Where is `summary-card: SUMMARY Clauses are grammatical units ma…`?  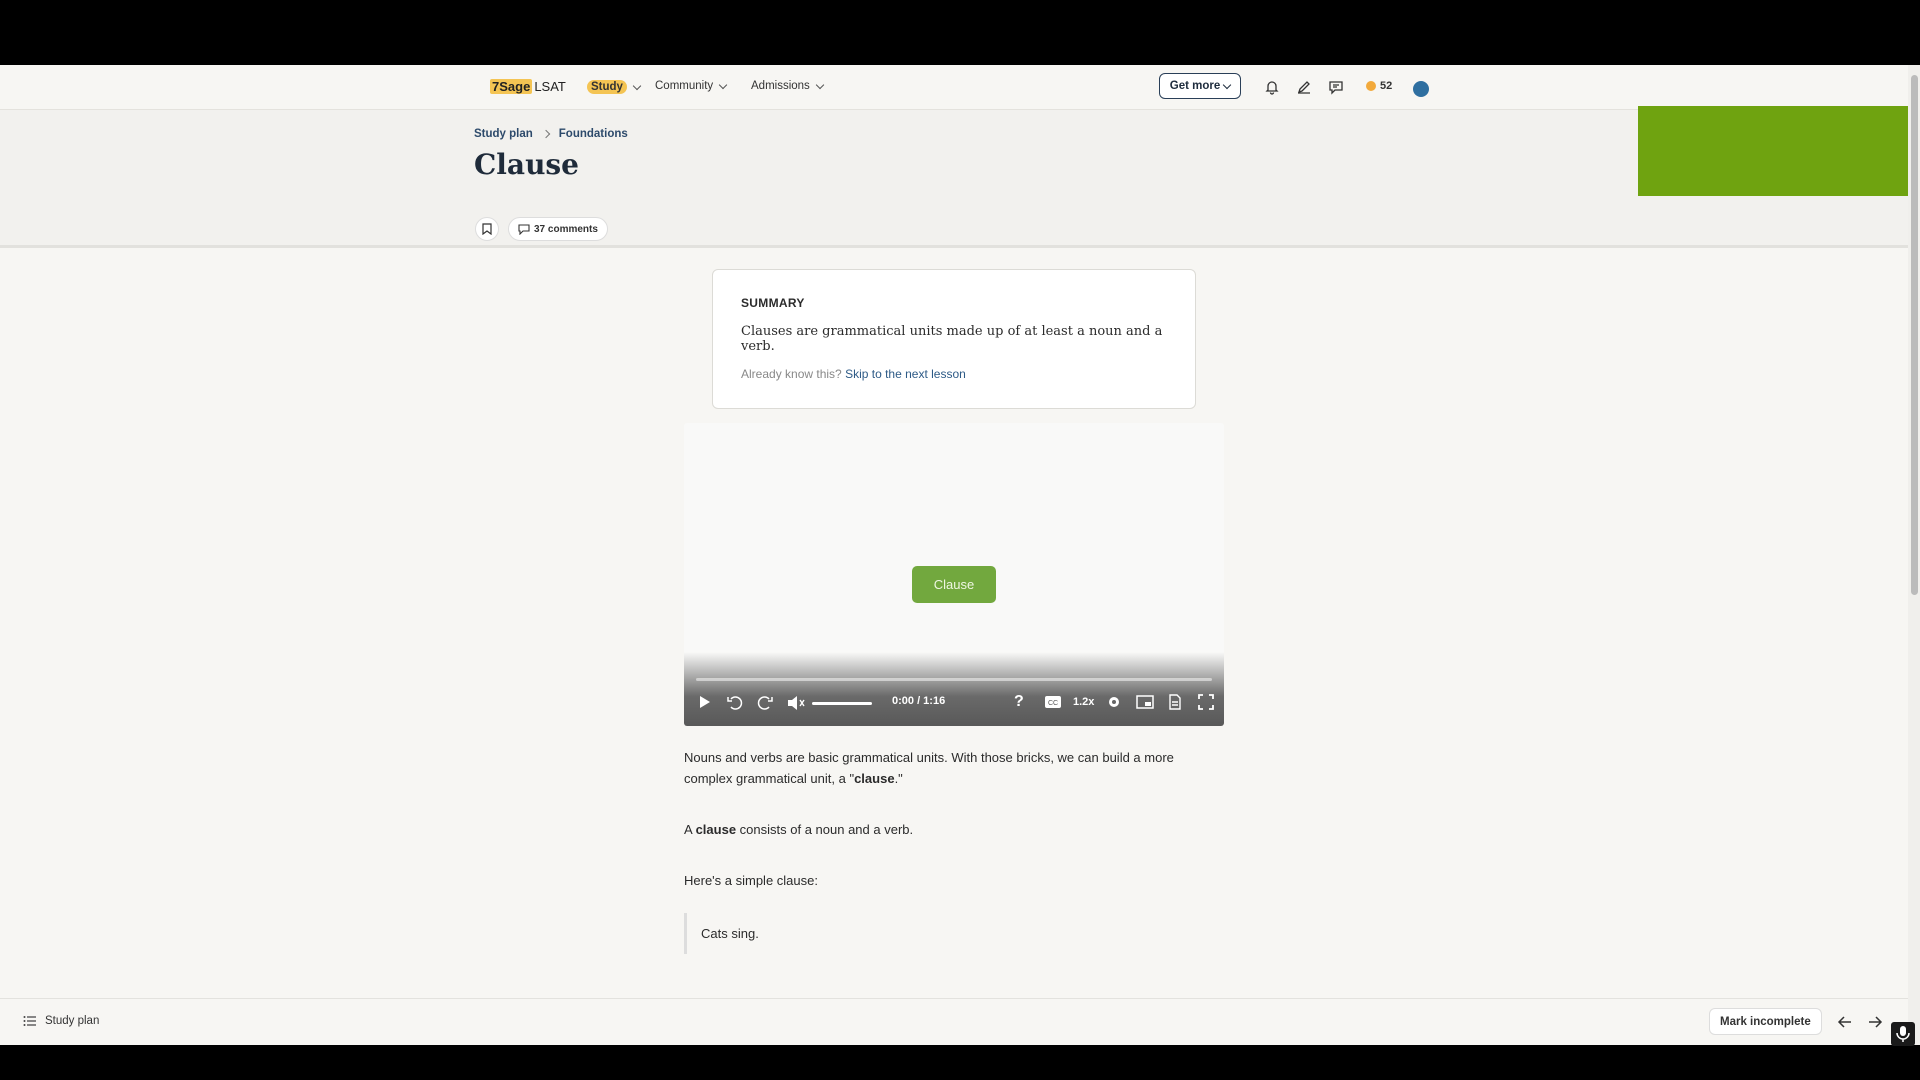 summary-card: SUMMARY Clauses are grammatical units ma… is located at coordinates (954, 339).